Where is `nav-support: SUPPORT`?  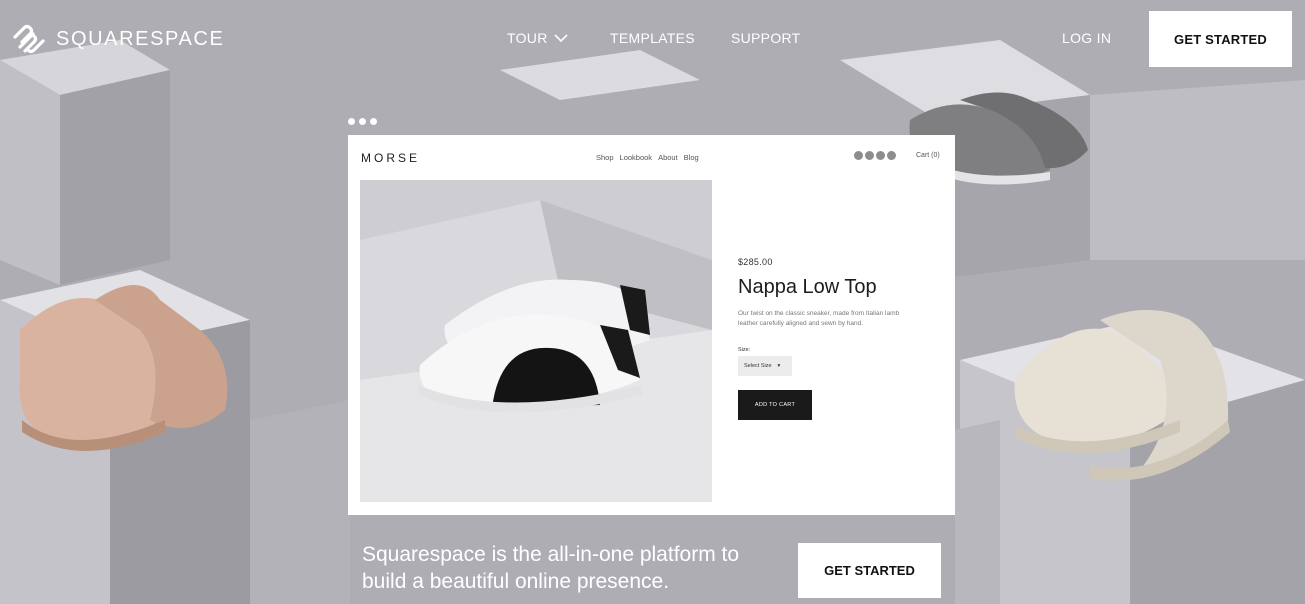 nav-support: SUPPORT is located at coordinates (766, 38).